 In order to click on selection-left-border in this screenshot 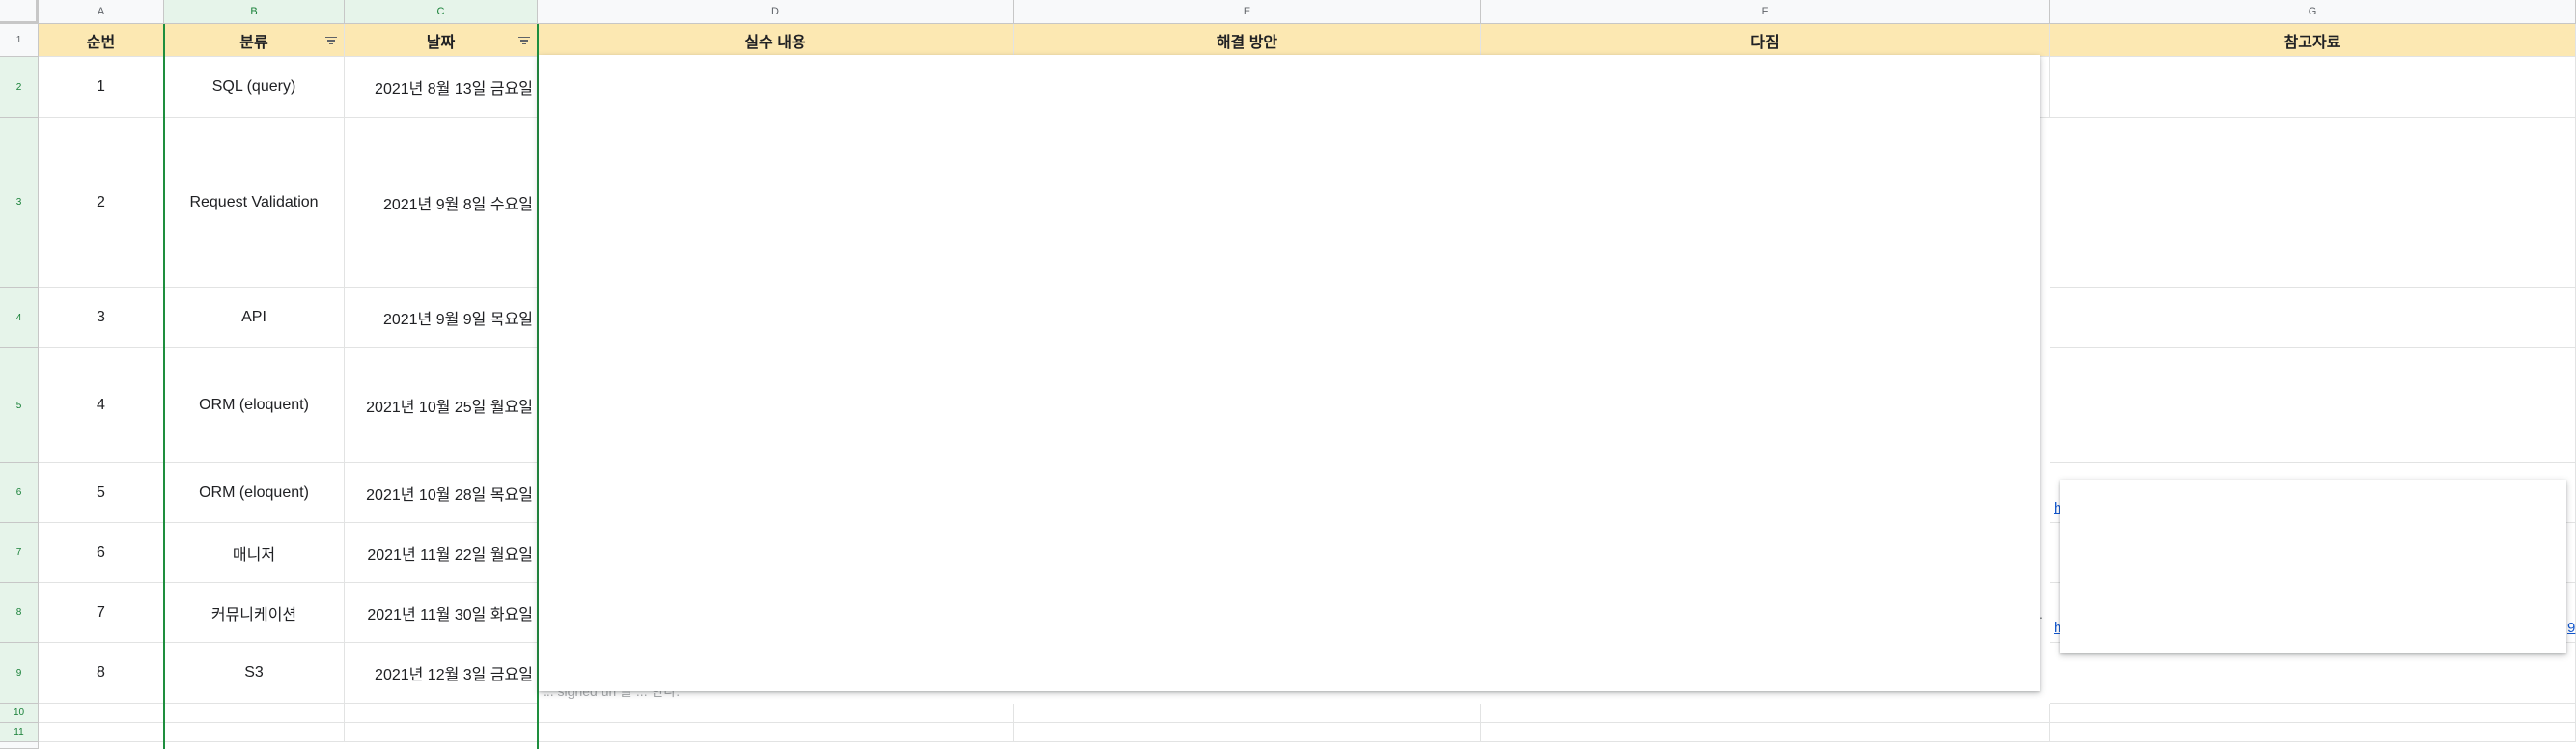, I will do `click(164, 386)`.